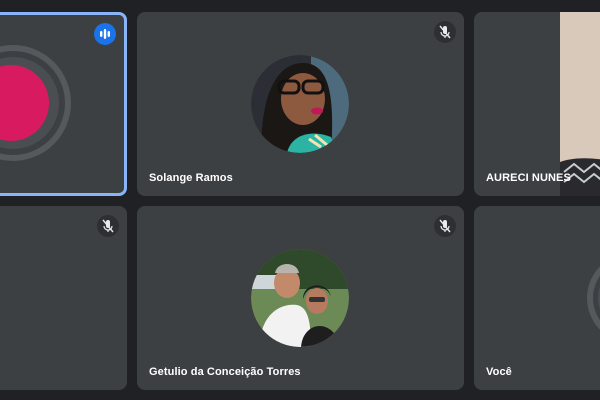 The height and width of the screenshot is (400, 600). What do you see at coordinates (105, 34) in the screenshot?
I see `audio-level-icon` at bounding box center [105, 34].